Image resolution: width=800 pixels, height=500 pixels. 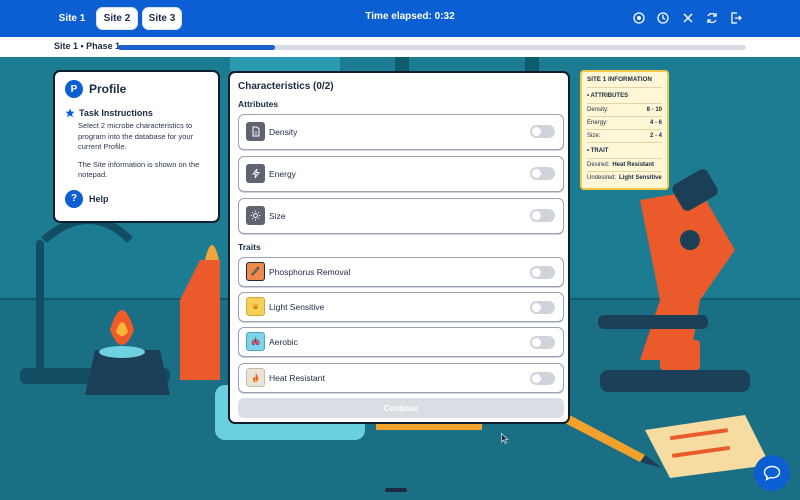 What do you see at coordinates (196, 47) in the screenshot?
I see `progress-fill` at bounding box center [196, 47].